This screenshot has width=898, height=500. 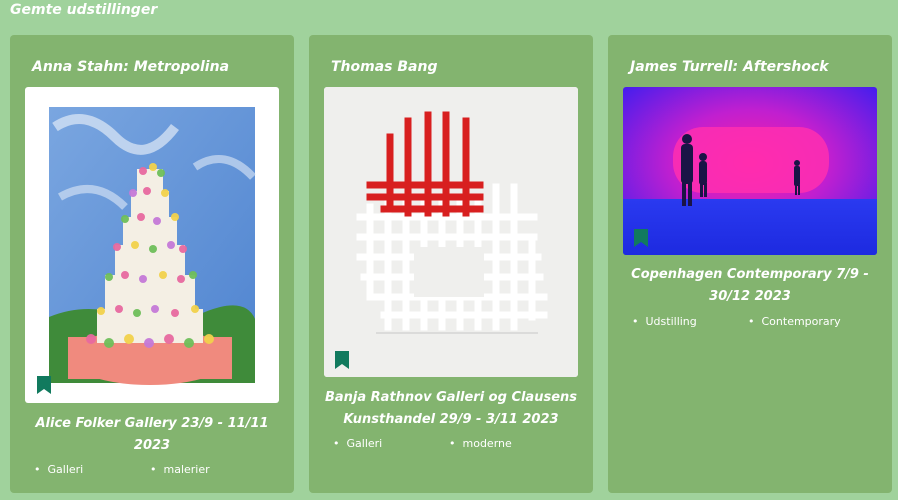 I want to click on venue-line: Alice Folker Gallery 23/9 - 11/11, so click(x=152, y=423).